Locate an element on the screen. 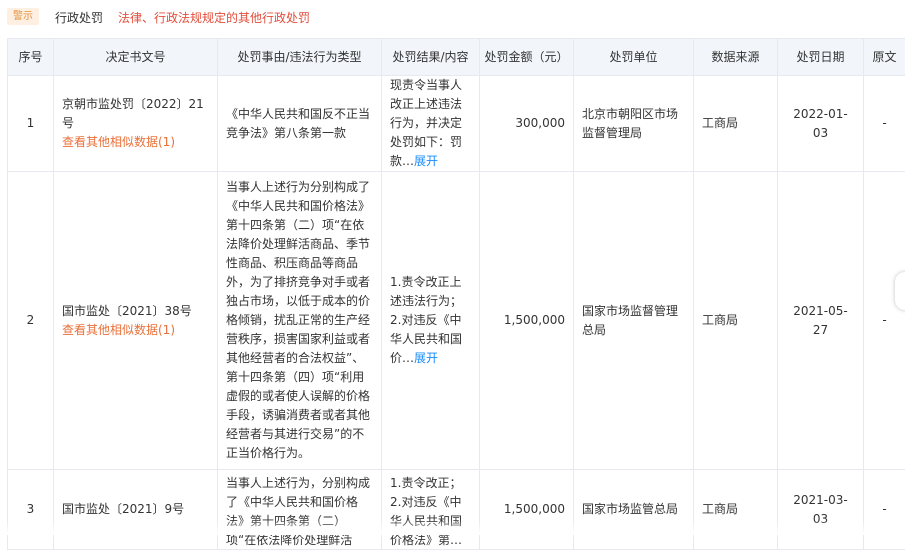 The width and height of the screenshot is (905, 550). unit-cell: 国家市场监督管理总局 is located at coordinates (634, 321).